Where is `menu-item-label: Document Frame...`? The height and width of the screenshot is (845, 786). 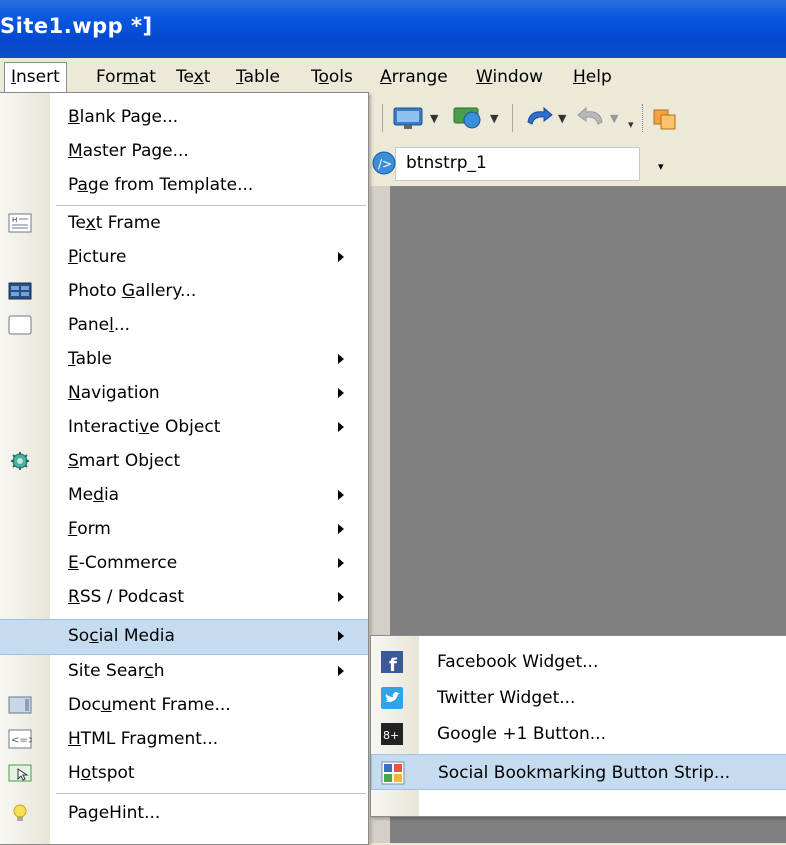 menu-item-label: Document Frame... is located at coordinates (149, 705).